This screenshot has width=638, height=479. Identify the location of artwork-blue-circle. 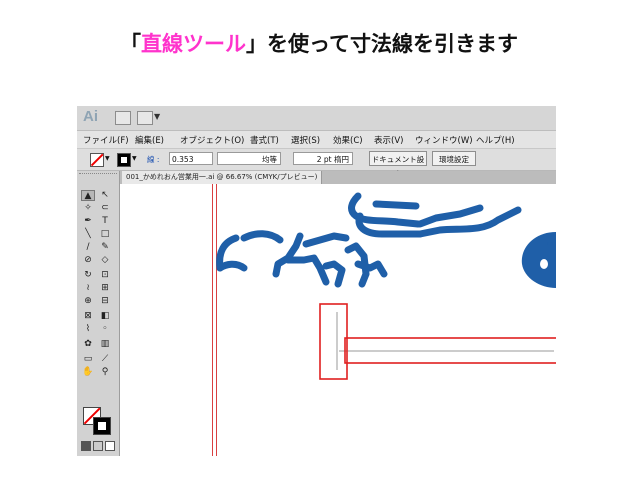
(538, 260).